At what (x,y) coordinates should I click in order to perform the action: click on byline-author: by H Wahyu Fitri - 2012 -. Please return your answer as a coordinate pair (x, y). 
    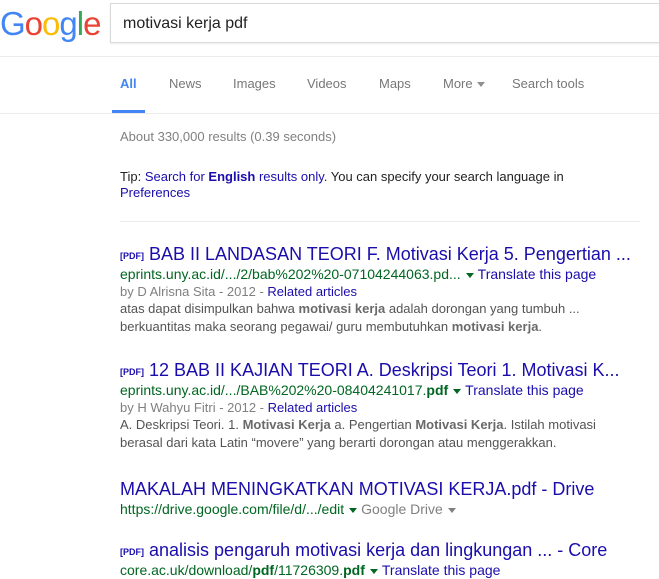
    Looking at the image, I should click on (194, 407).